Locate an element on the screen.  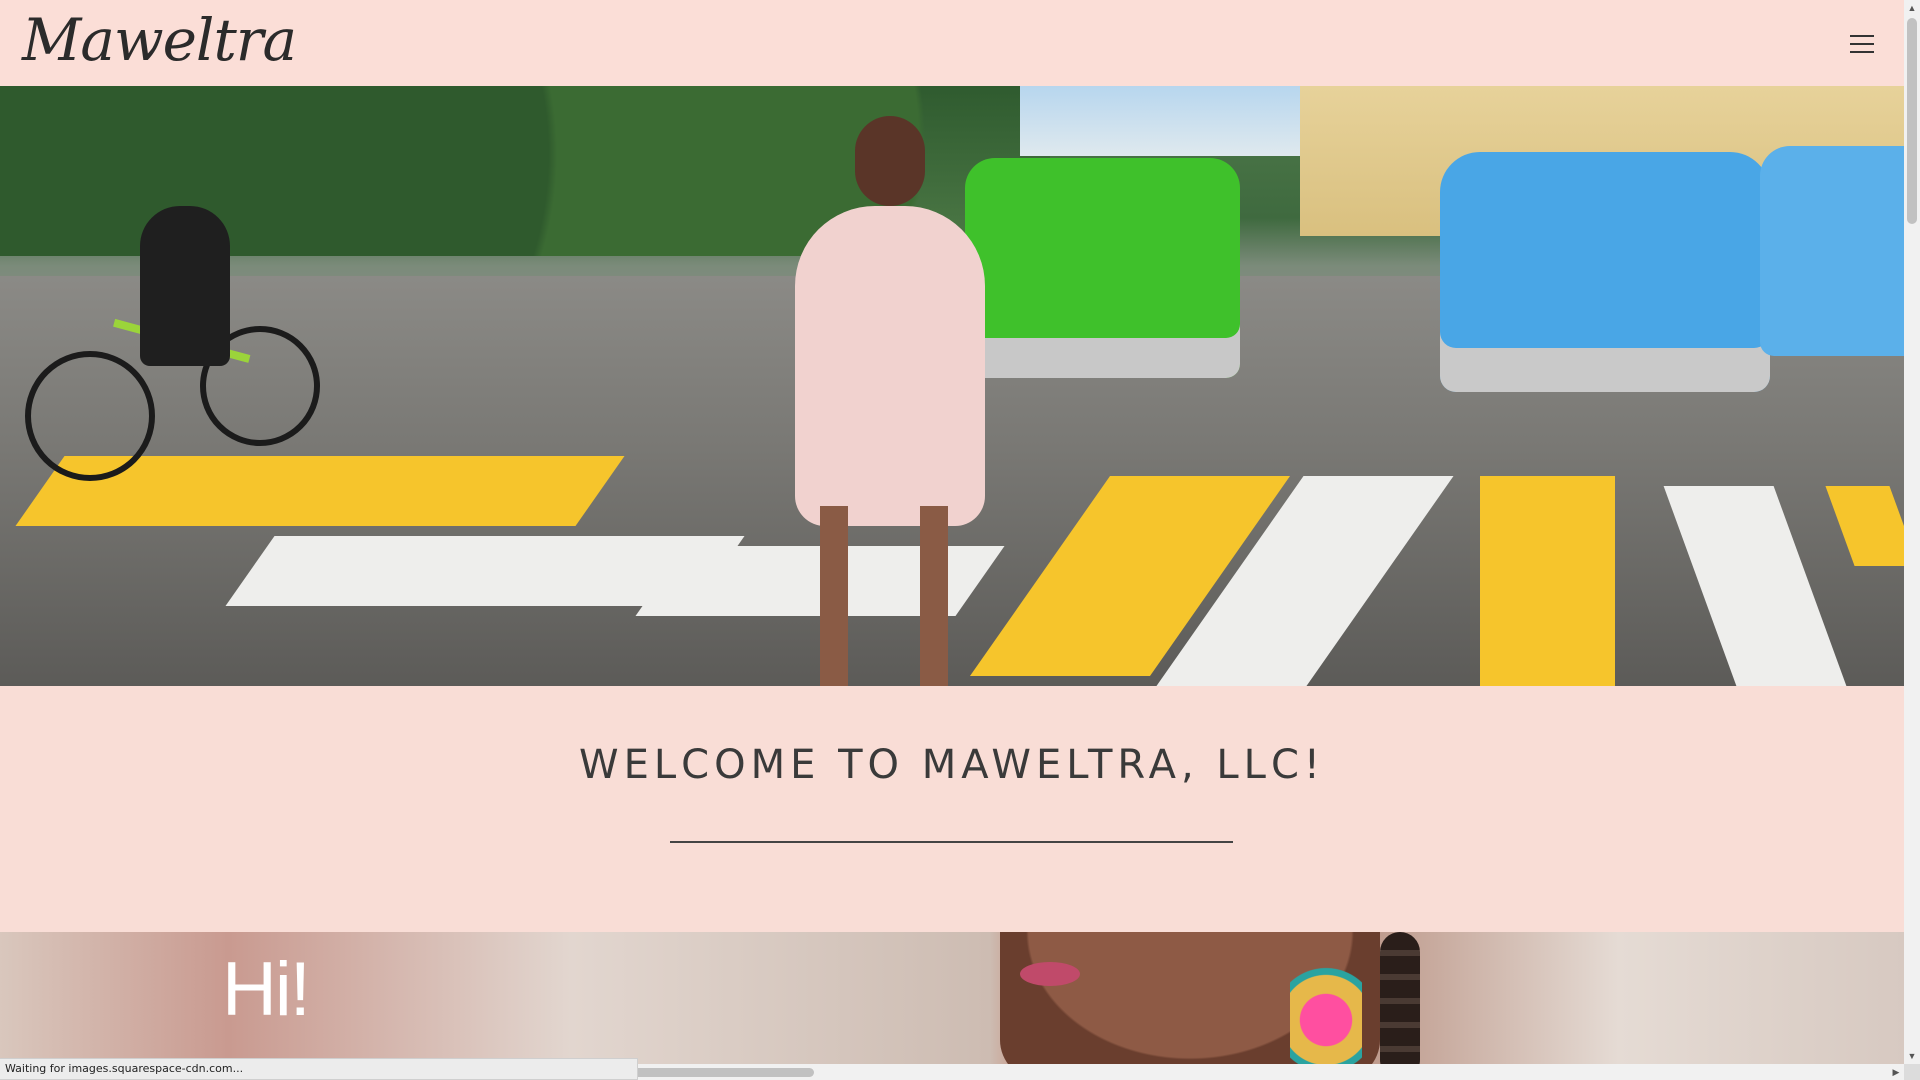
intro-image-section: Hi! is located at coordinates (952, 998).